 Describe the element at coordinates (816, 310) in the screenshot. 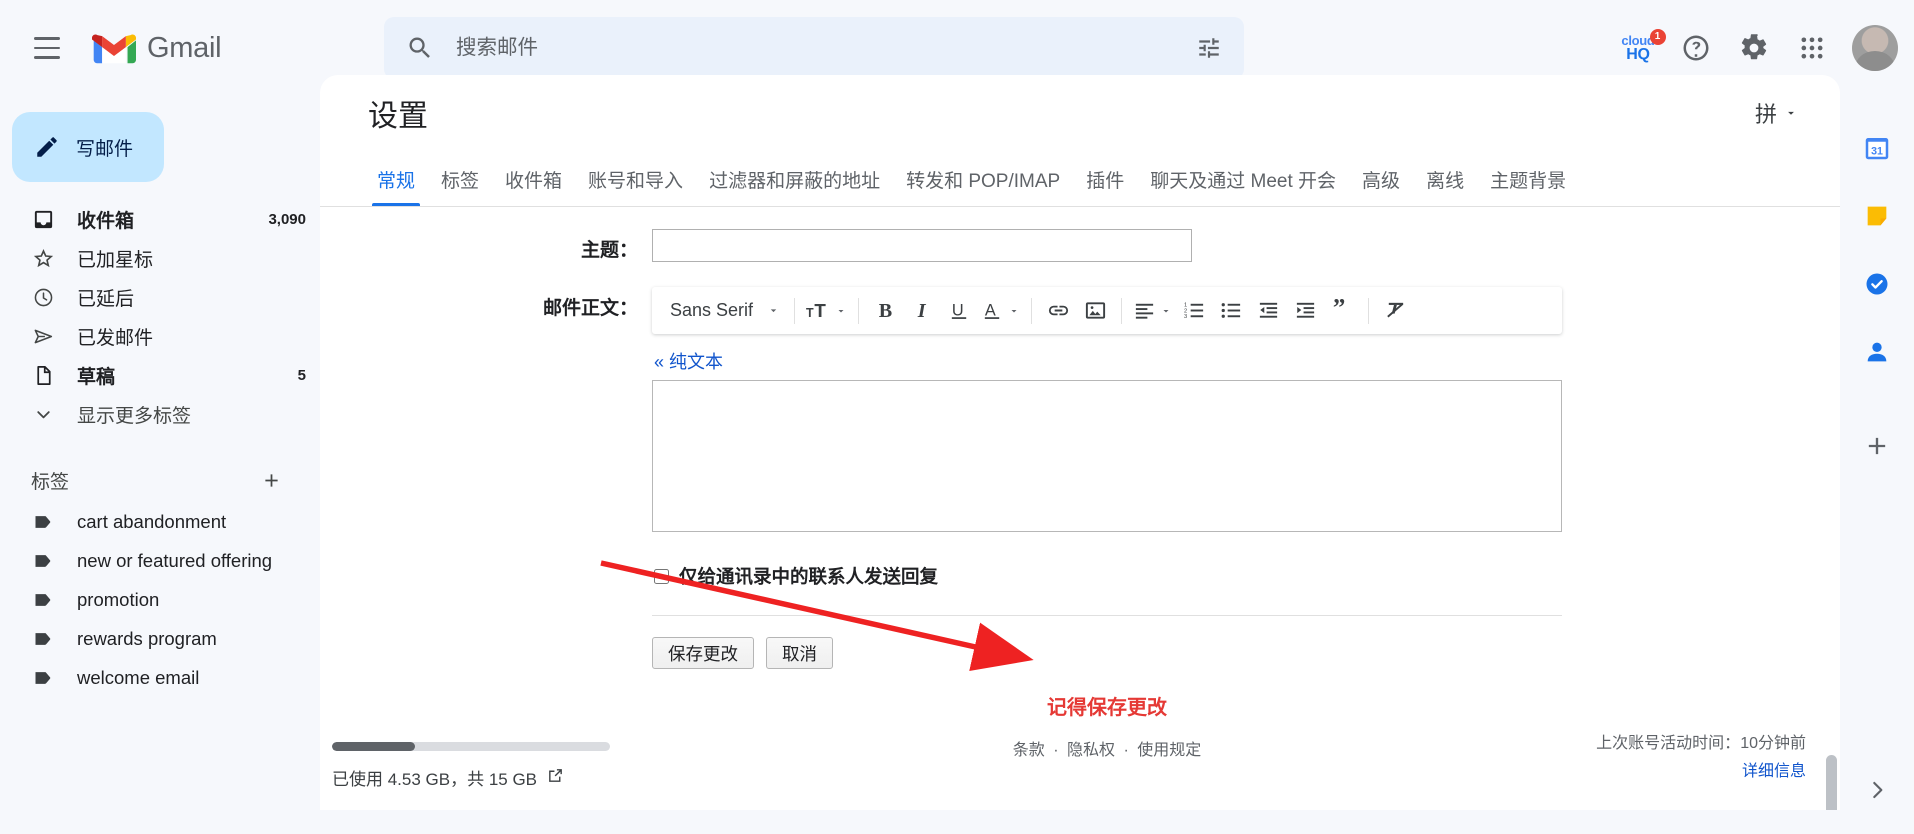

I see `font-size-icon: T T` at that location.